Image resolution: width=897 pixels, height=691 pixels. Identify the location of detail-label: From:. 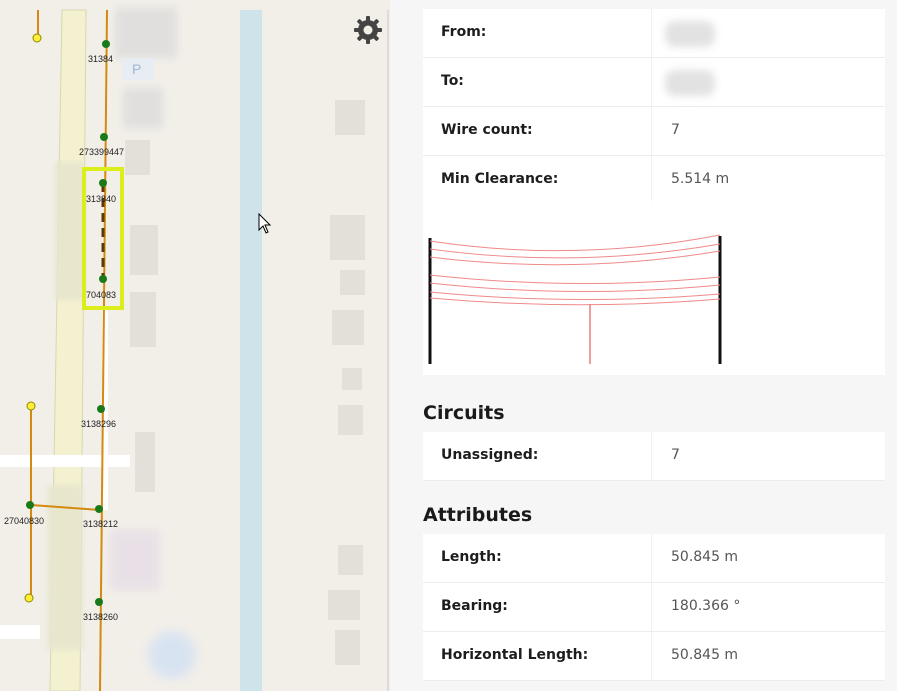
(464, 32).